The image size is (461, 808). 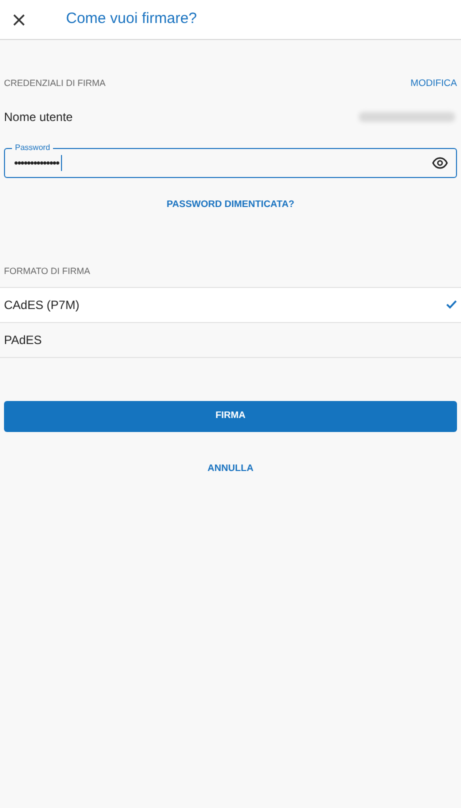 I want to click on password-value: ••••••••••••••, so click(x=36, y=163).